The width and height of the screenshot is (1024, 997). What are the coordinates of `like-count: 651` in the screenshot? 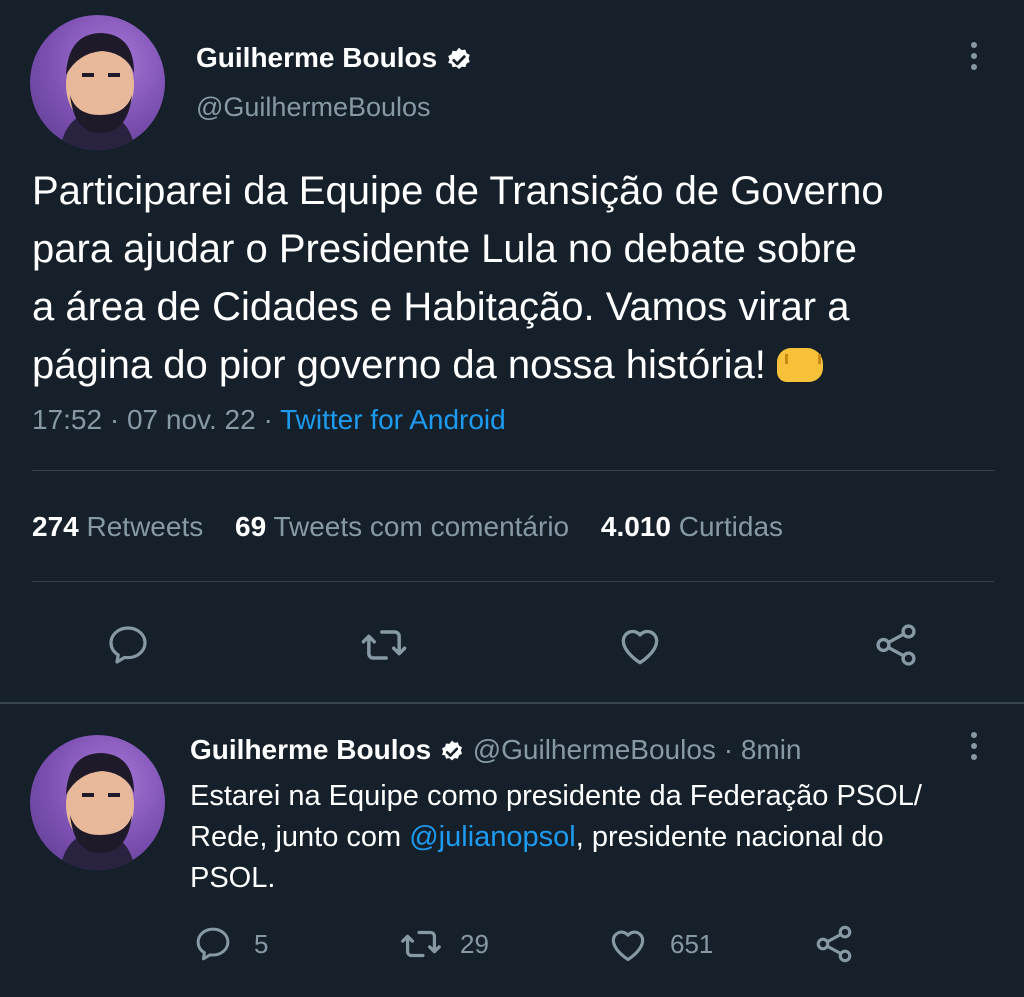 It's located at (692, 943).